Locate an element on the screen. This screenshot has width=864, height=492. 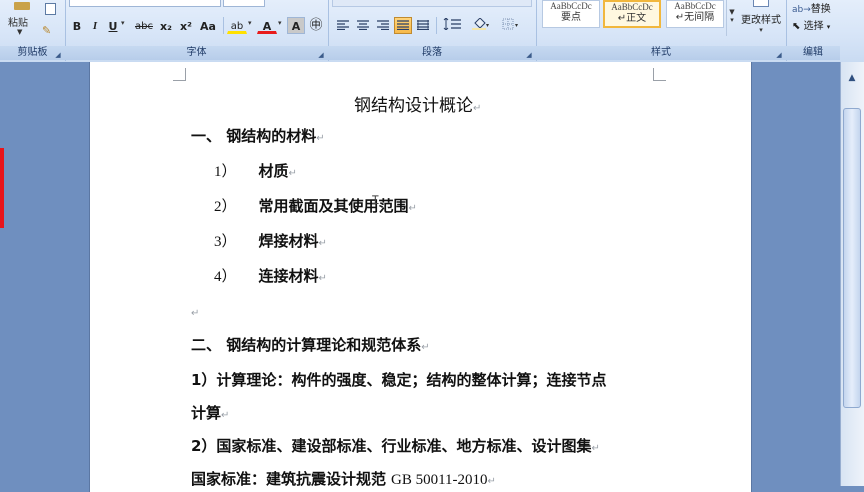
borders-button: ▾ is located at coordinates (511, 25).